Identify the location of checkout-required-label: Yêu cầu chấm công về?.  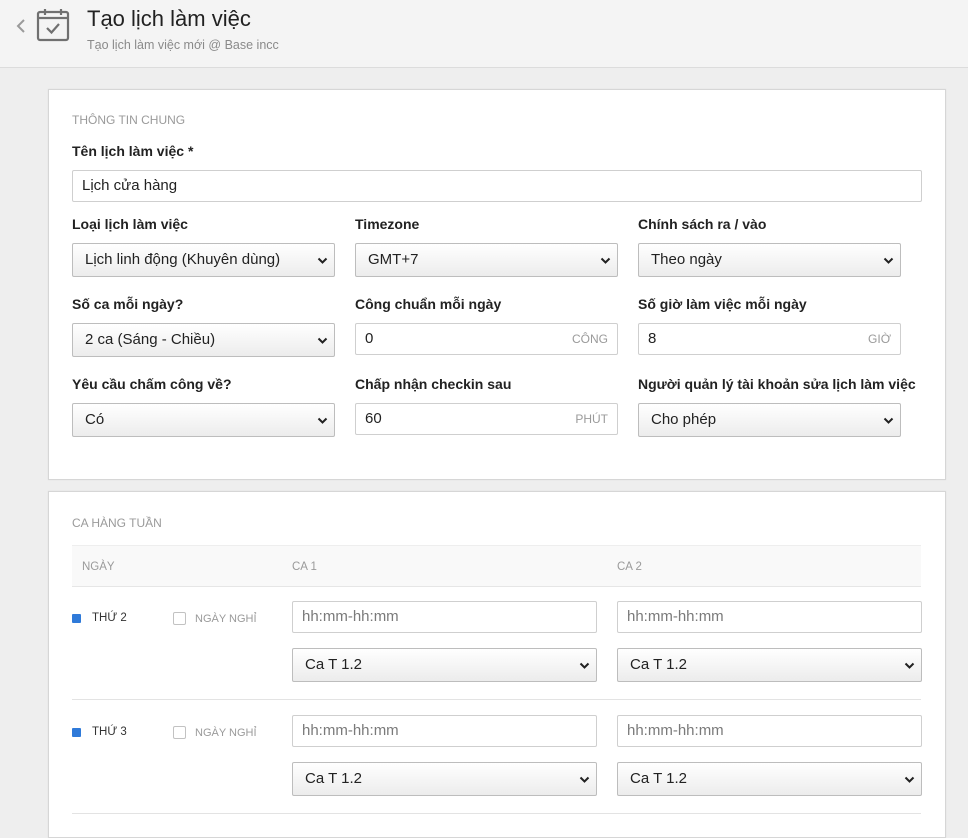
(152, 384).